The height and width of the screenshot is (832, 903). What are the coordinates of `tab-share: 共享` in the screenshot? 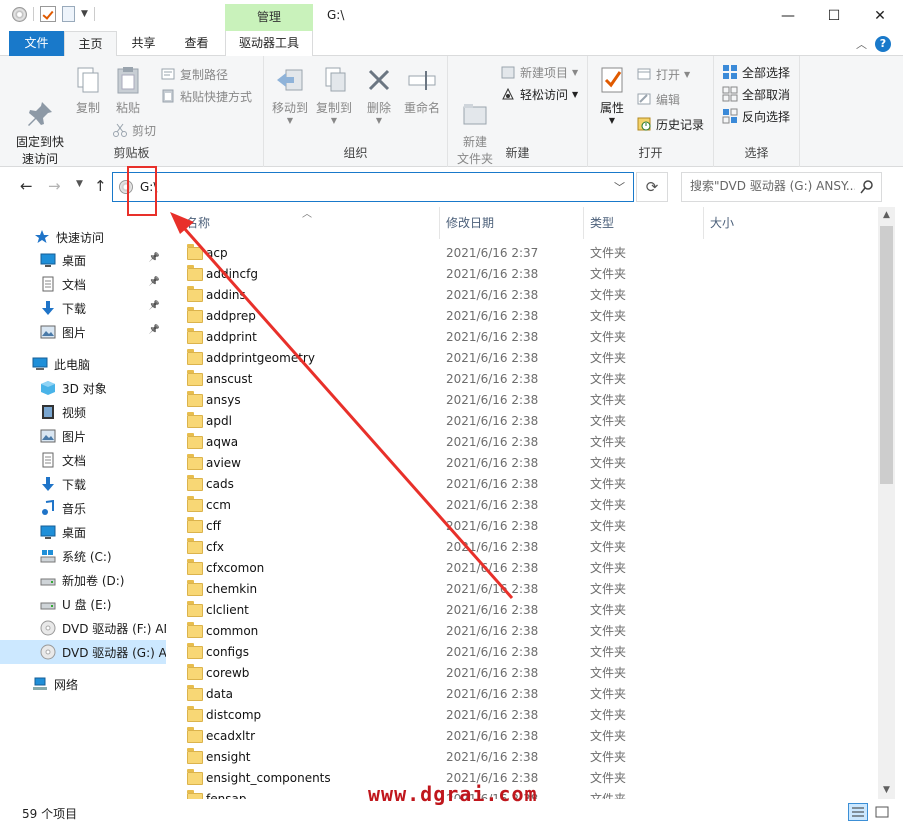 It's located at (143, 43).